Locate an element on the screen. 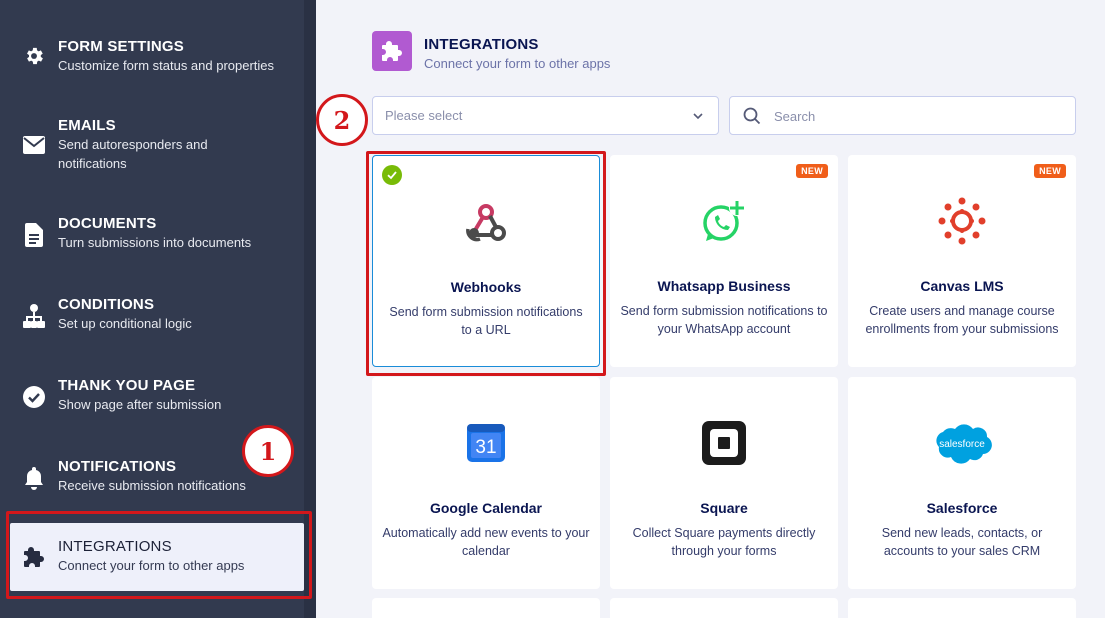 The height and width of the screenshot is (618, 1105). calendar-day-text: 31 is located at coordinates (485, 447).